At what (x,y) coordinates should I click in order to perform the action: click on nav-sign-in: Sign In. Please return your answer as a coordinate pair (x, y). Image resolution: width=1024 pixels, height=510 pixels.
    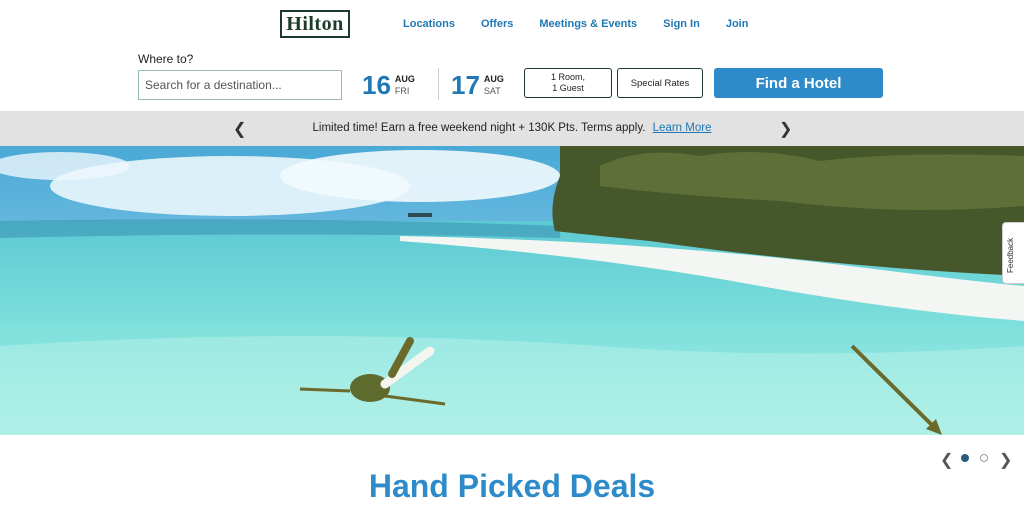
    Looking at the image, I should click on (681, 24).